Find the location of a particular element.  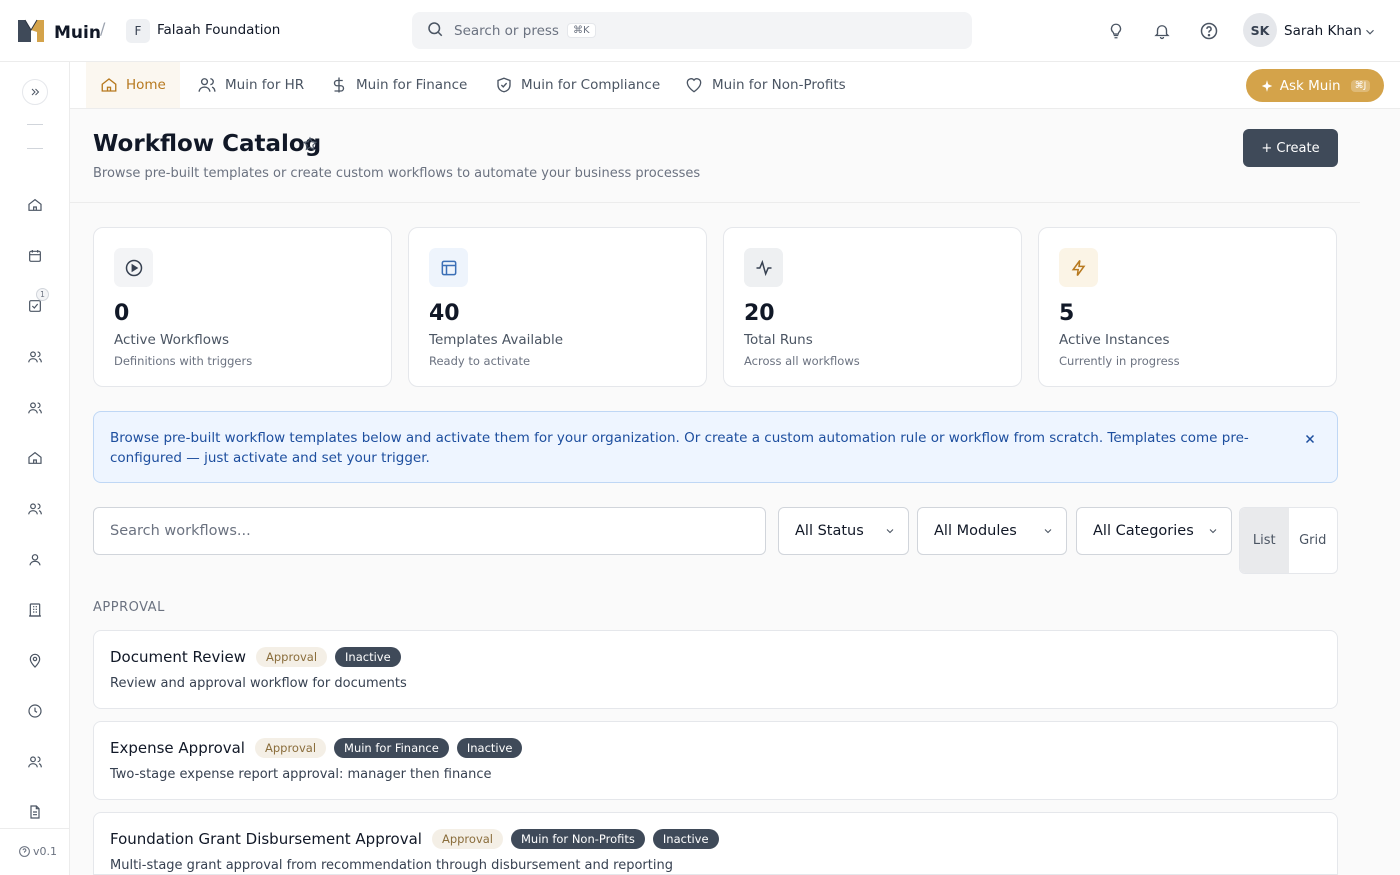

tab-label: Muin for Non-Profits is located at coordinates (779, 85).